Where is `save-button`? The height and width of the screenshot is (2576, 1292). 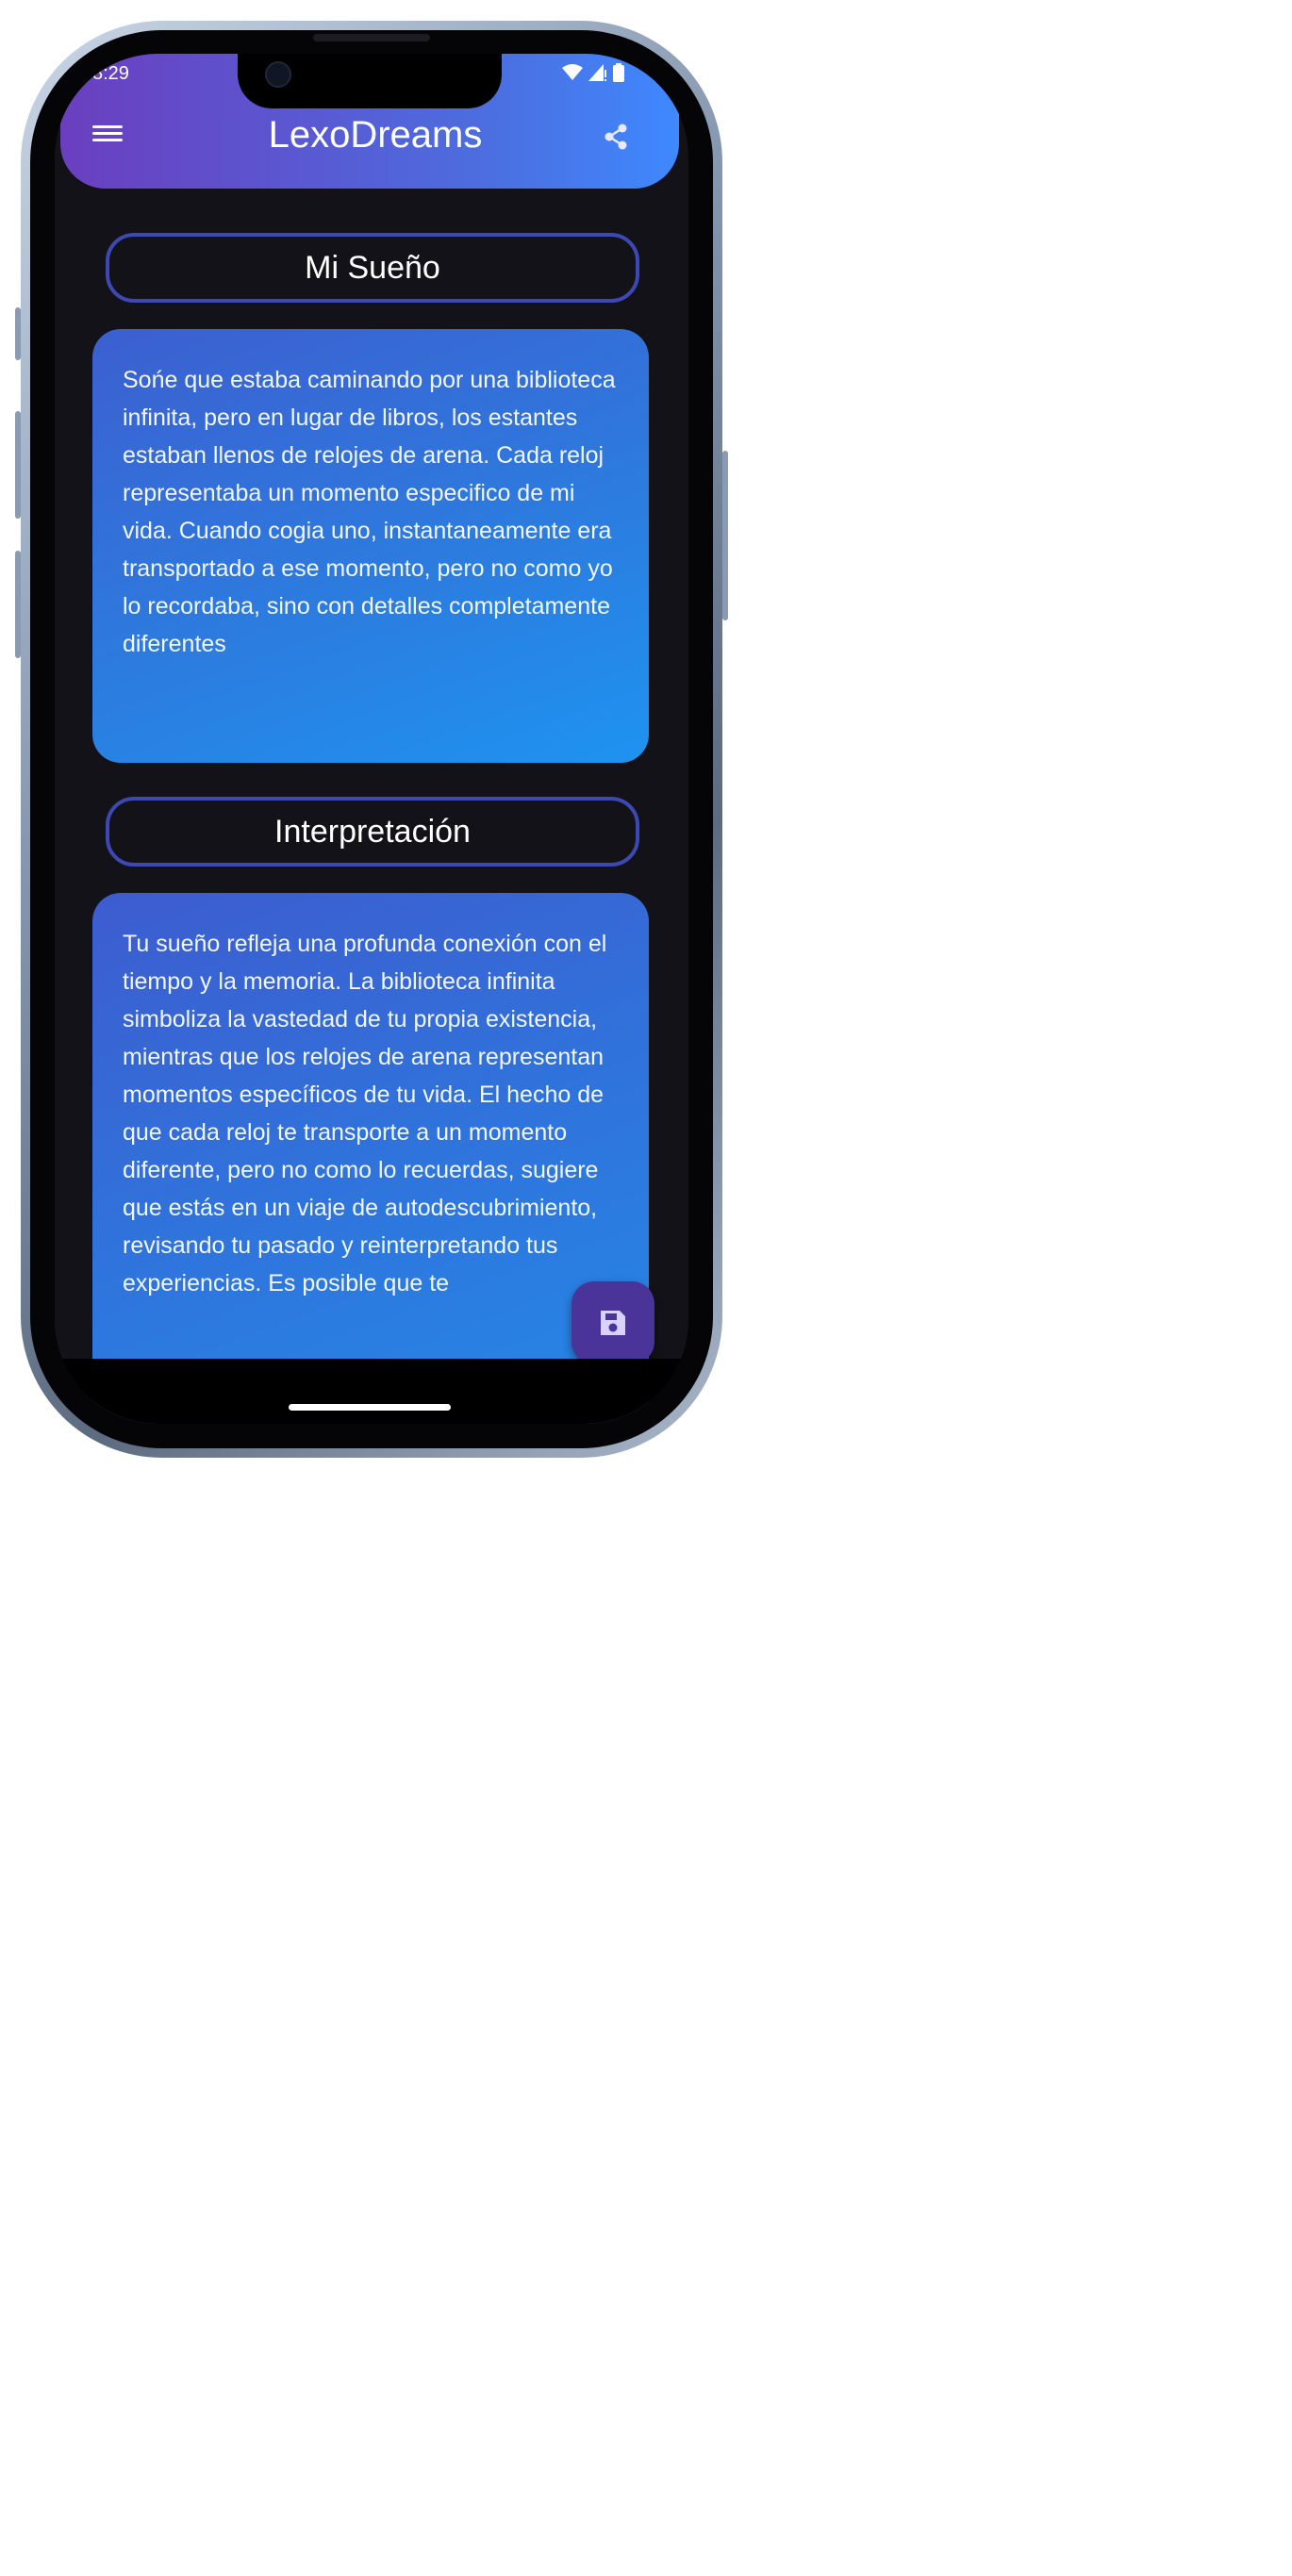 save-button is located at coordinates (612, 1322).